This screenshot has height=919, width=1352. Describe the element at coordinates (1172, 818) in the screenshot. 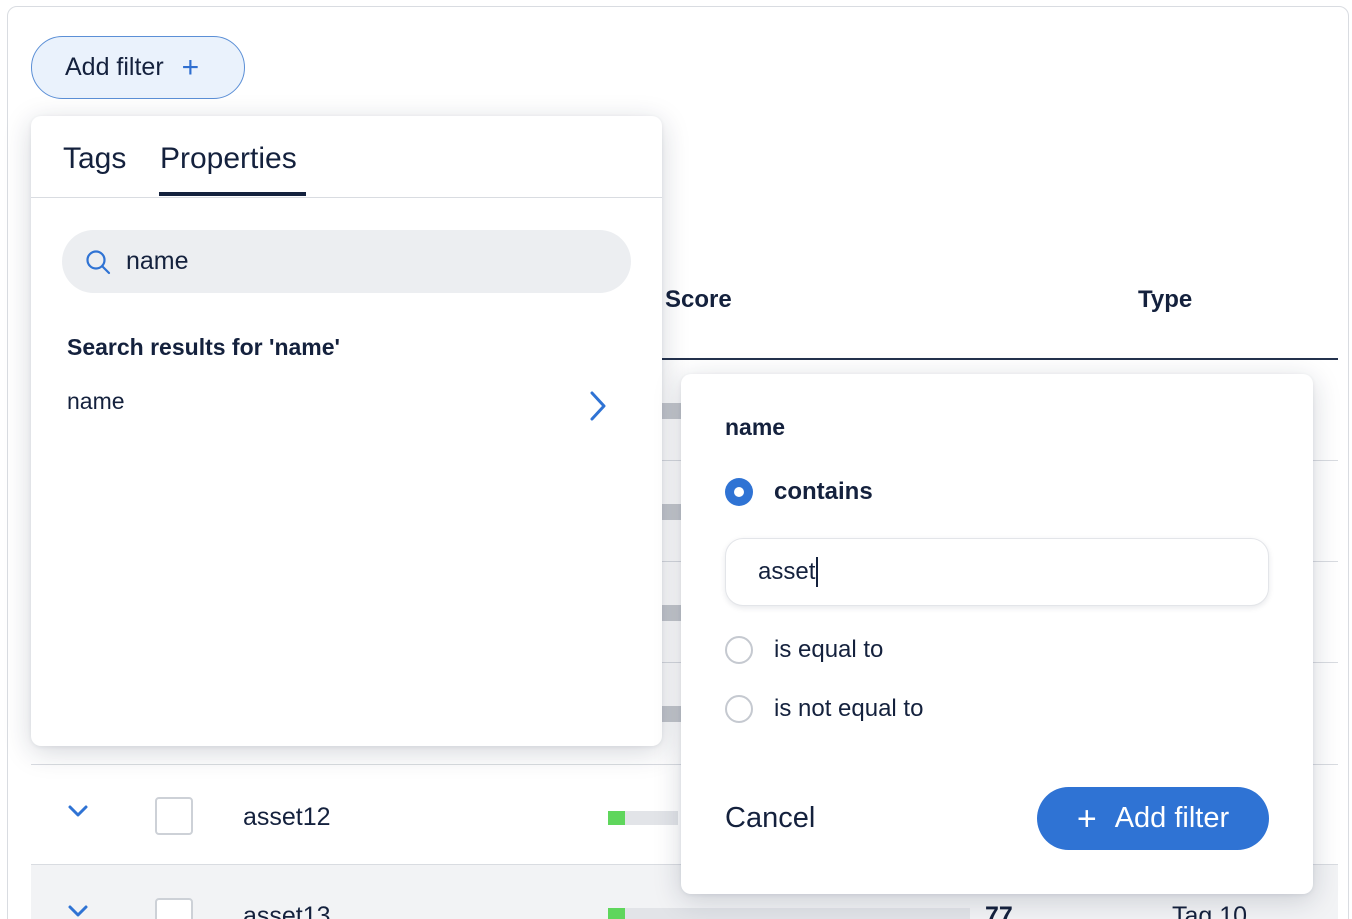

I see `add-filter-button-label: Add filter` at that location.